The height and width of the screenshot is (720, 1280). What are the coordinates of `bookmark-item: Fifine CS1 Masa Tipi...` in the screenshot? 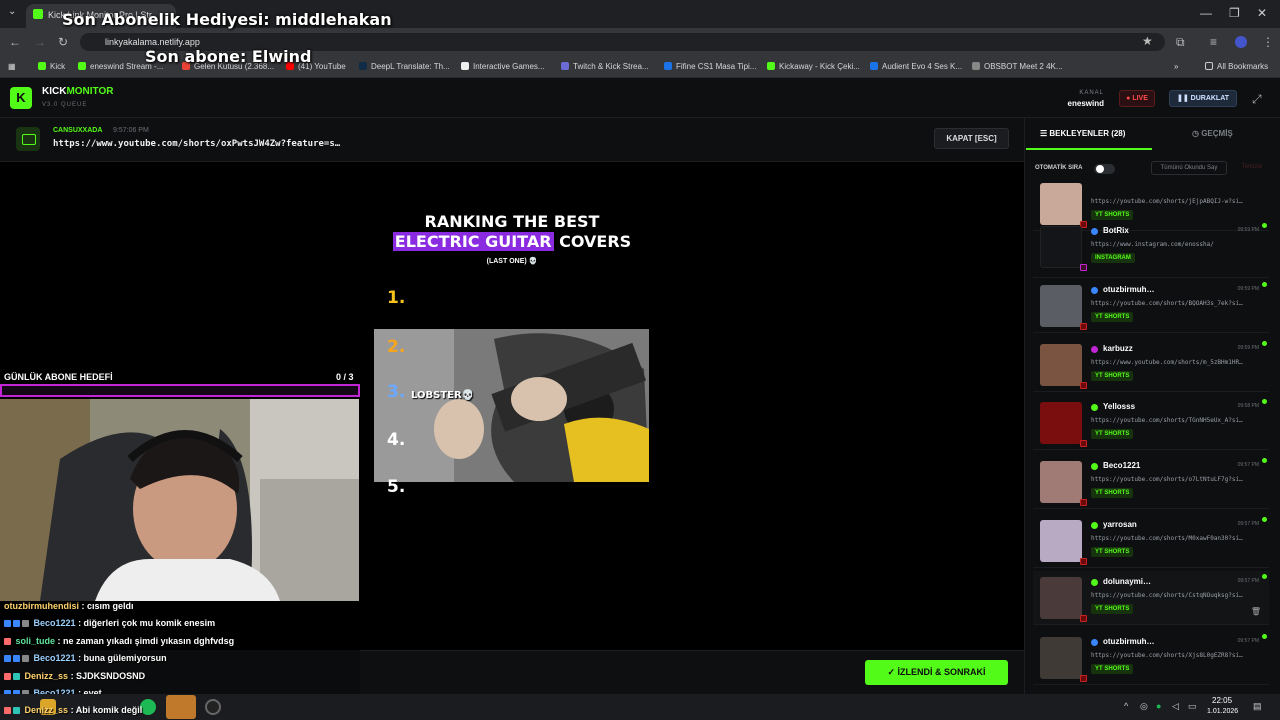 It's located at (710, 66).